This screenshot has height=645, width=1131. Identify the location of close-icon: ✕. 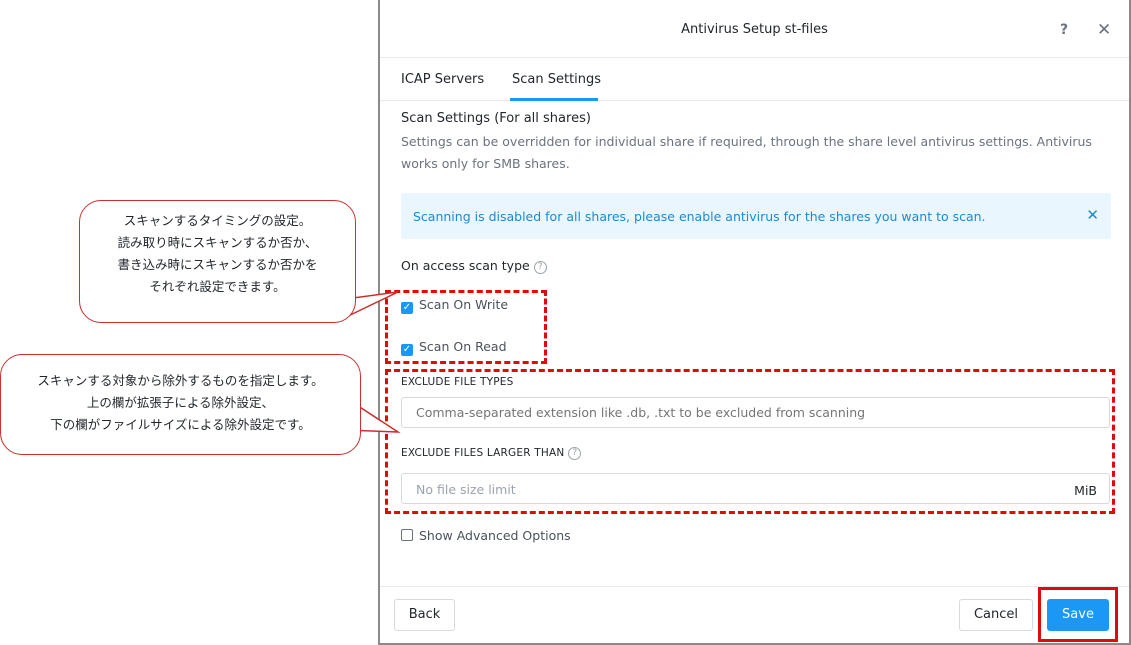
(1104, 30).